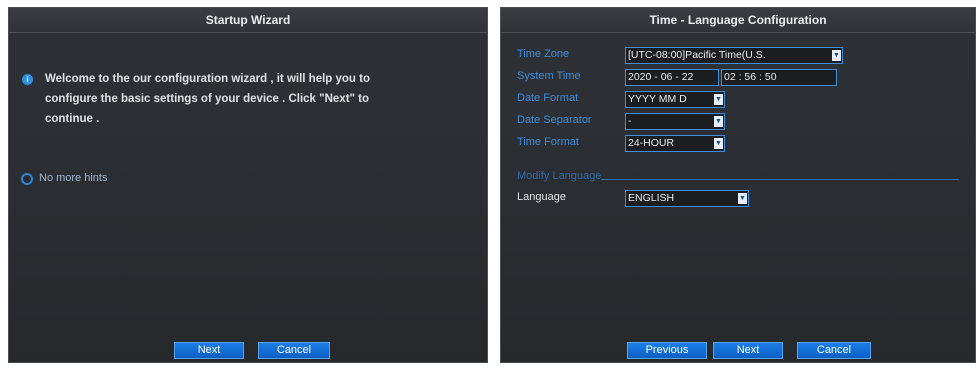 The height and width of the screenshot is (367, 980). I want to click on time-language-title: Time - Language Configuration, so click(738, 20).